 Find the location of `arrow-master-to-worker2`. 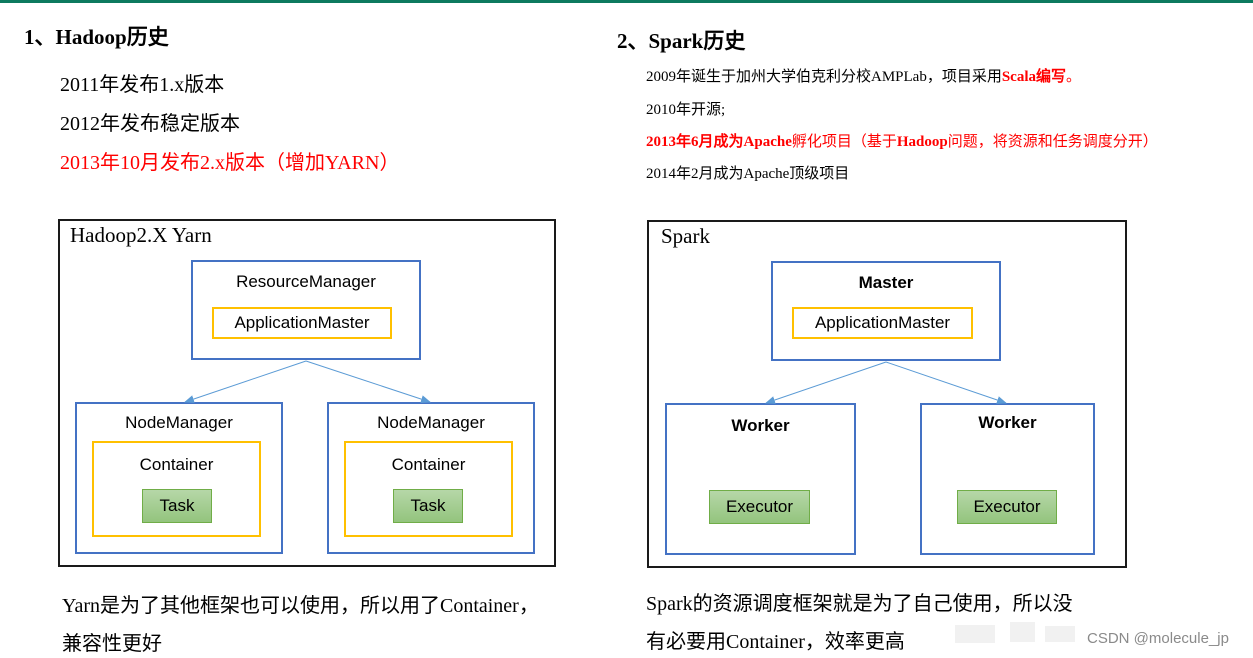

arrow-master-to-worker2 is located at coordinates (946, 382).